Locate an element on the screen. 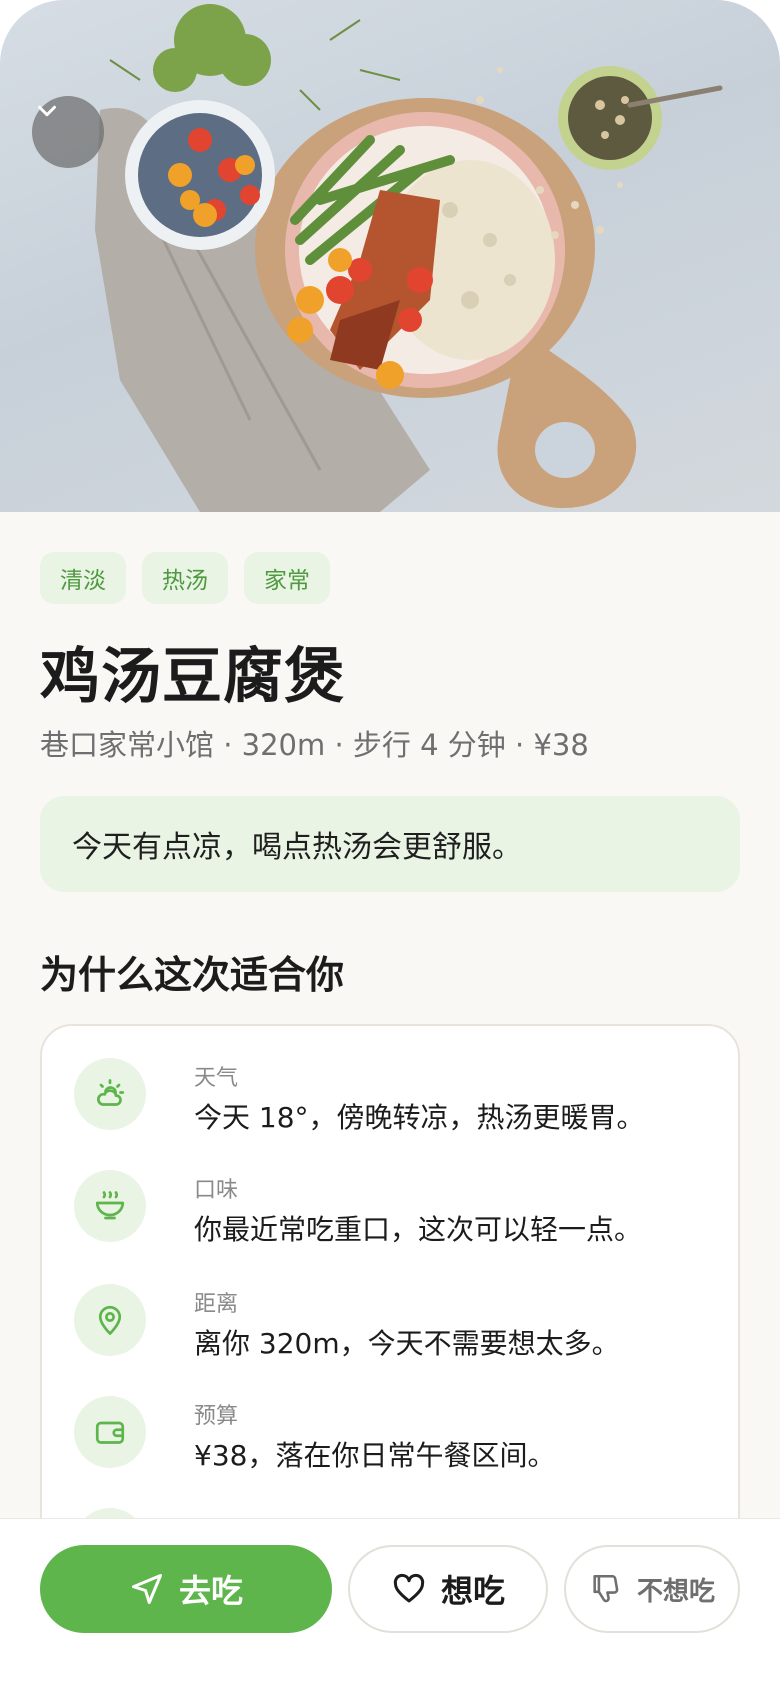 Image resolution: width=780 pixels, height=1688 pixels. tag-chip: 热汤 is located at coordinates (185, 578).